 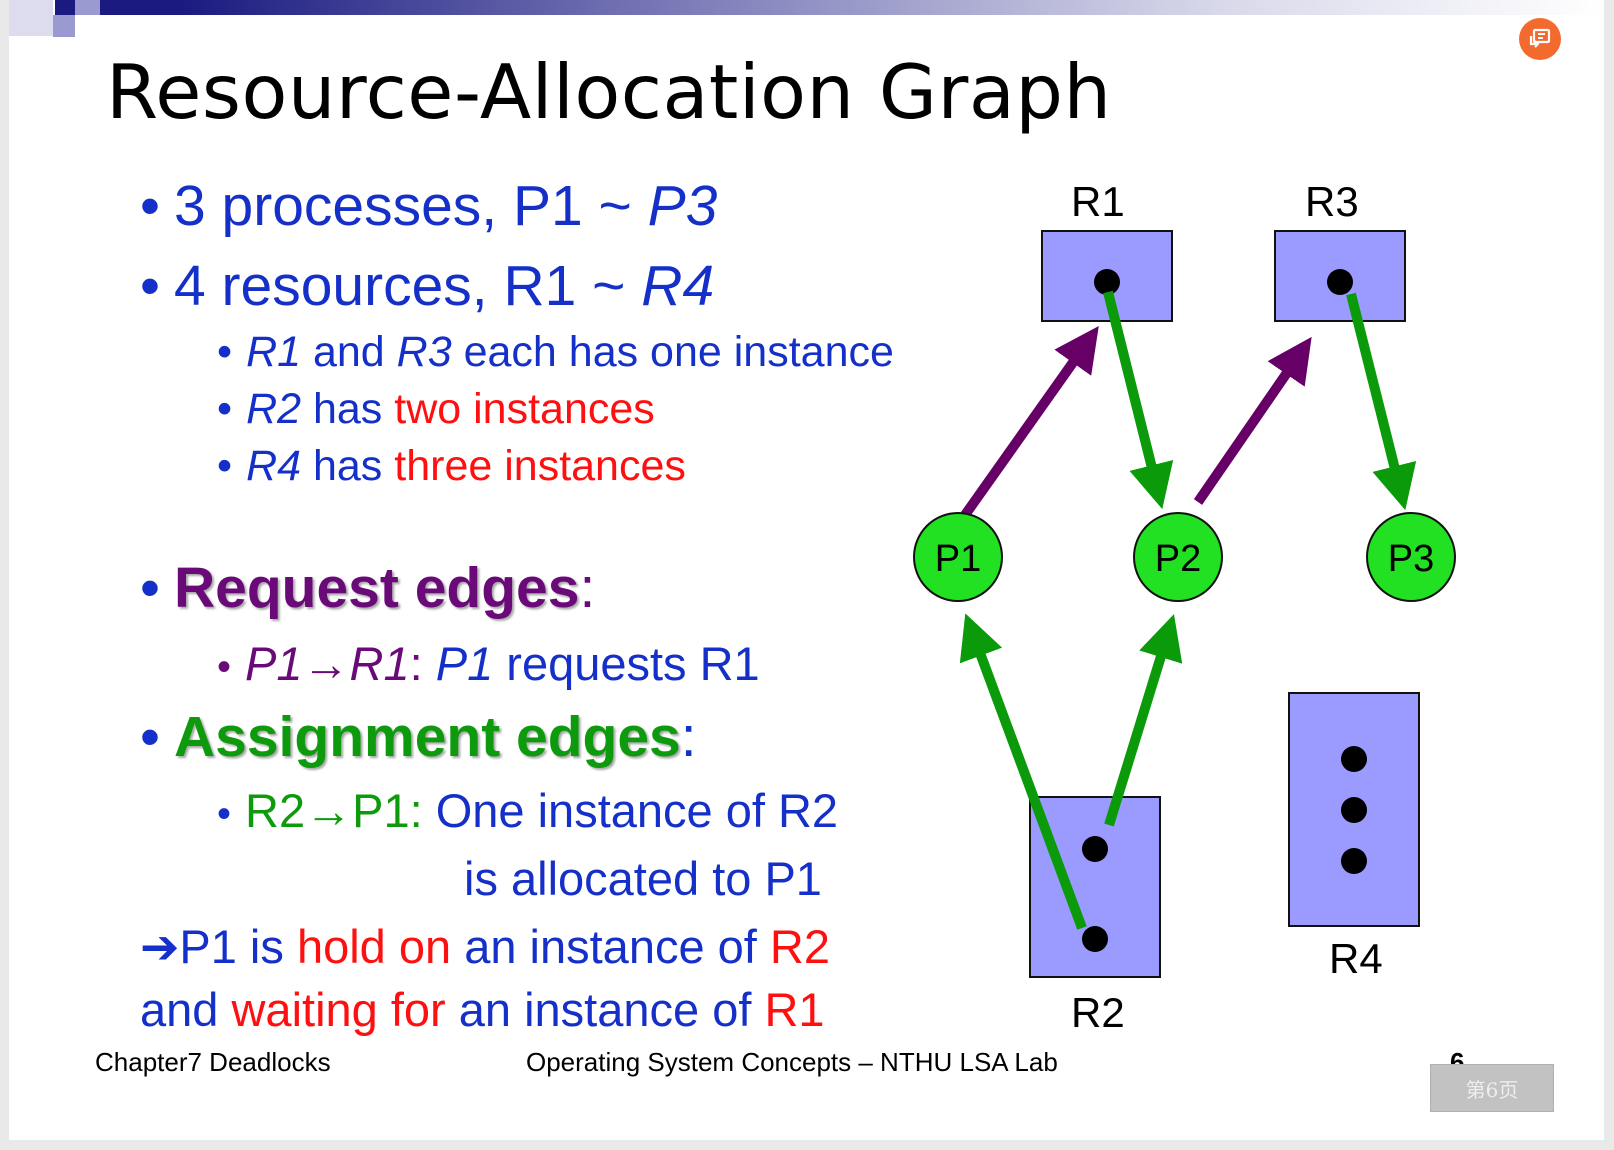 I want to click on resource-r4: R4, so click(x=1354, y=837).